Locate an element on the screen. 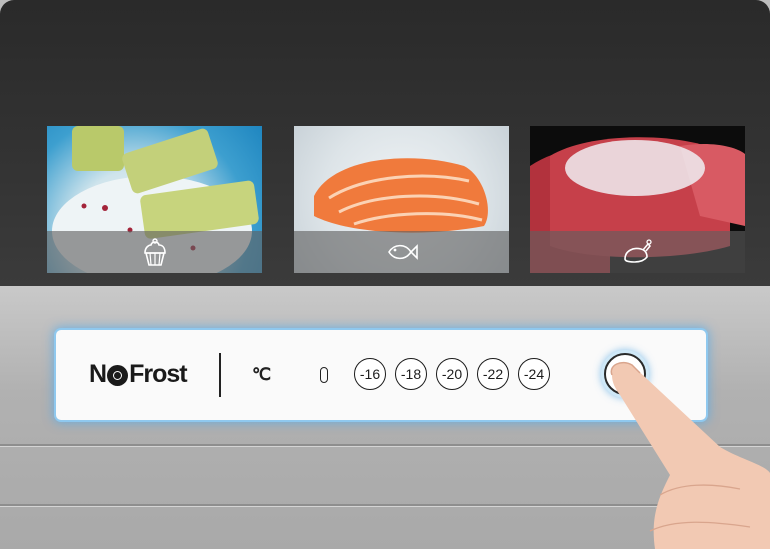 This screenshot has height=549, width=770. finger-illustration is located at coordinates (690, 455).